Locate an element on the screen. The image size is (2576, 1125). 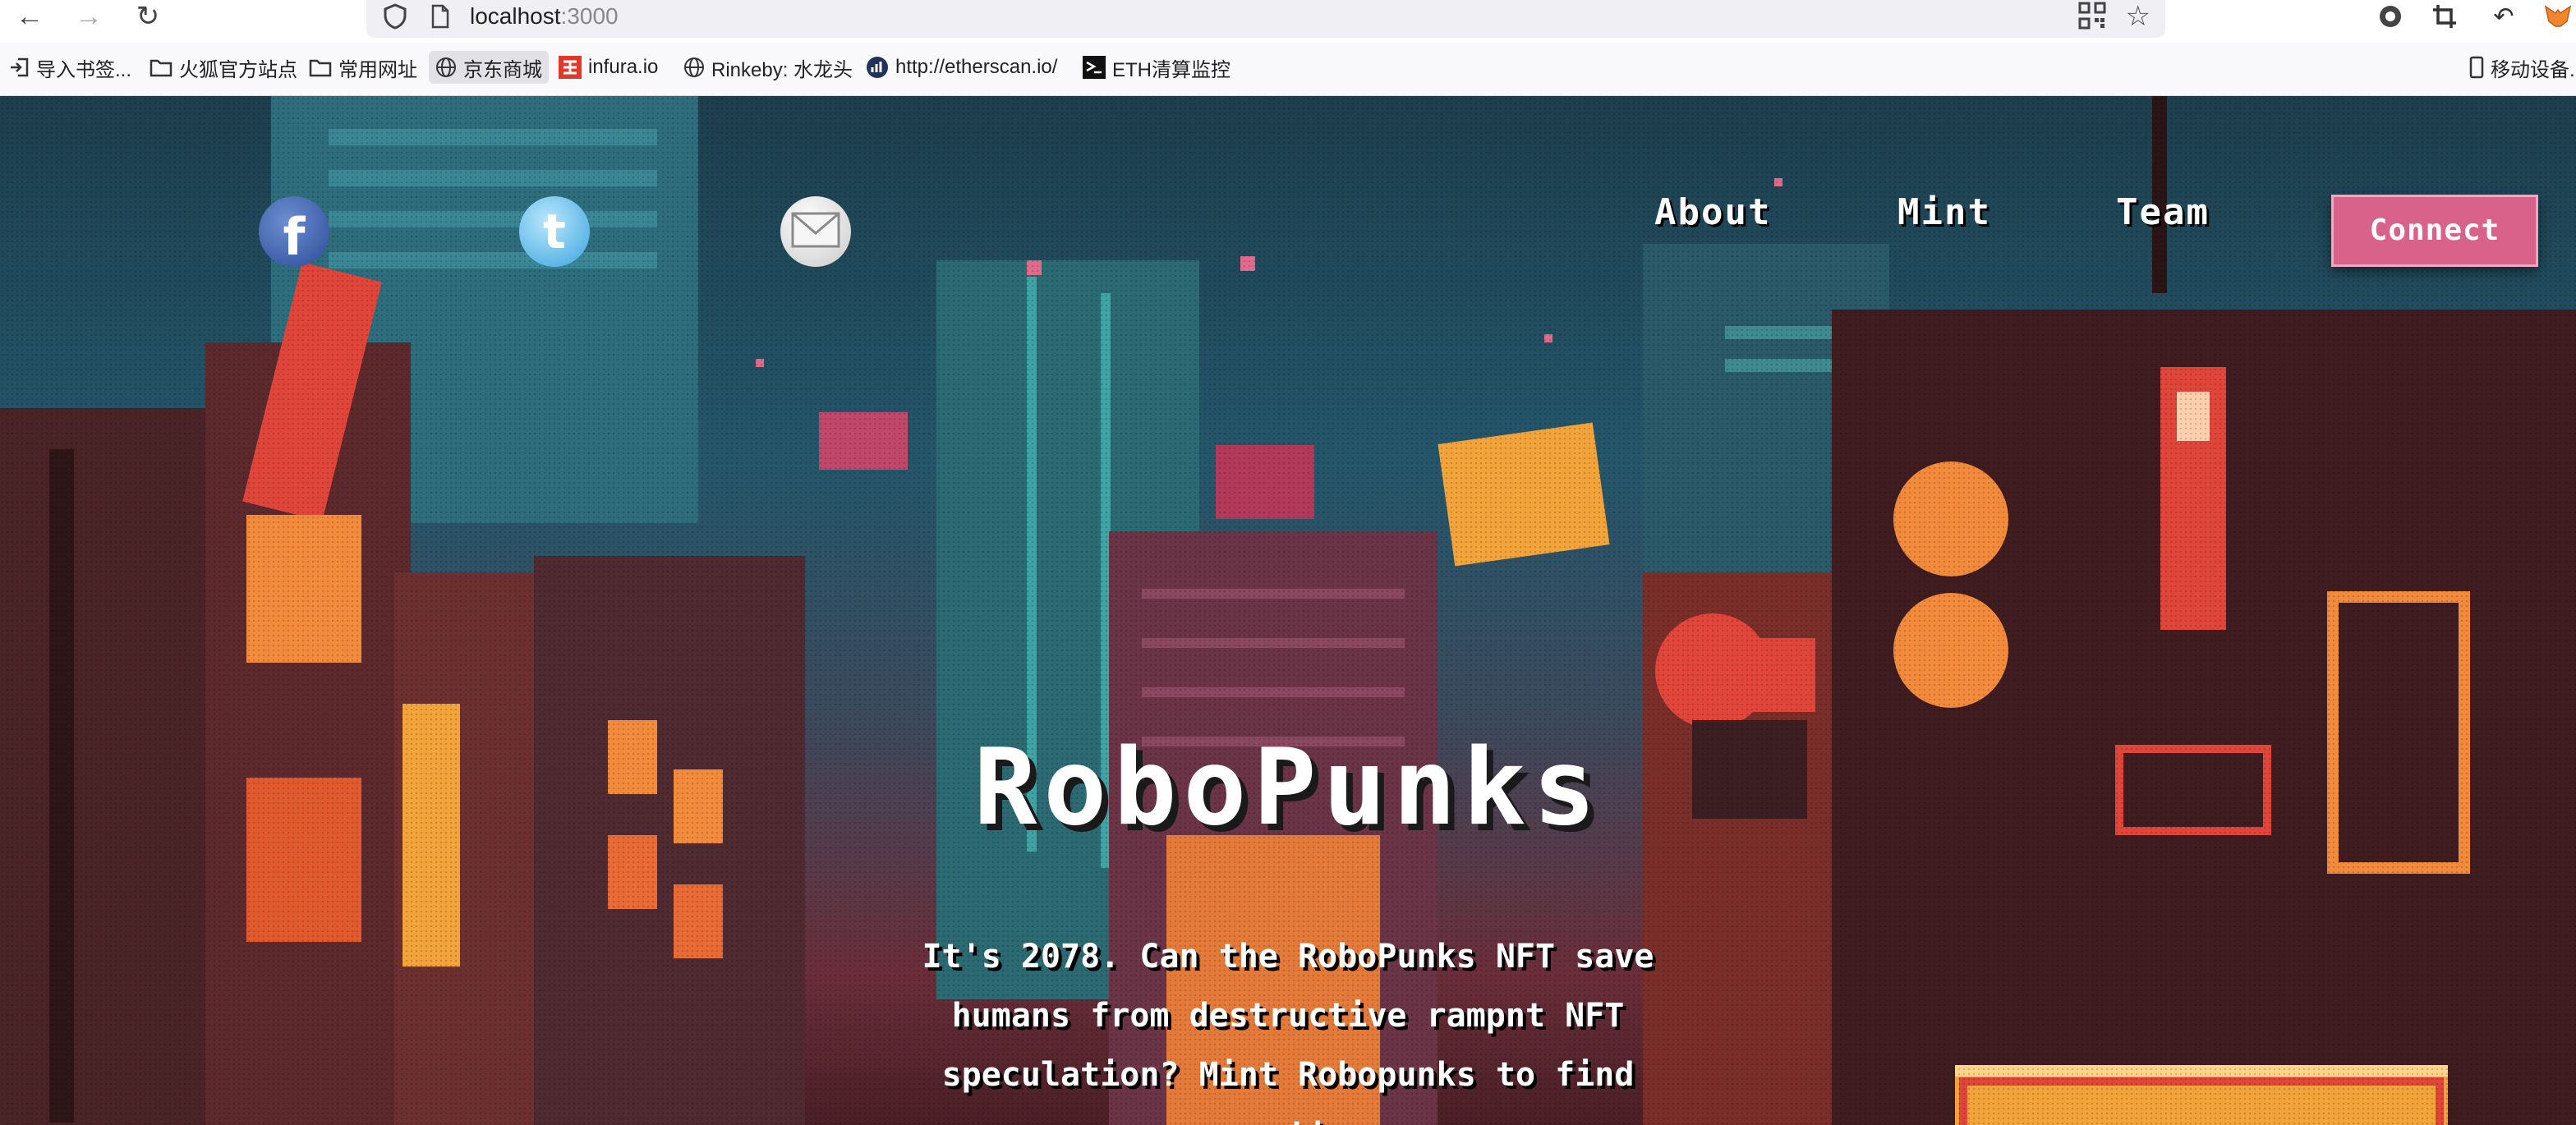
nav-team: Team is located at coordinates (2163, 212).